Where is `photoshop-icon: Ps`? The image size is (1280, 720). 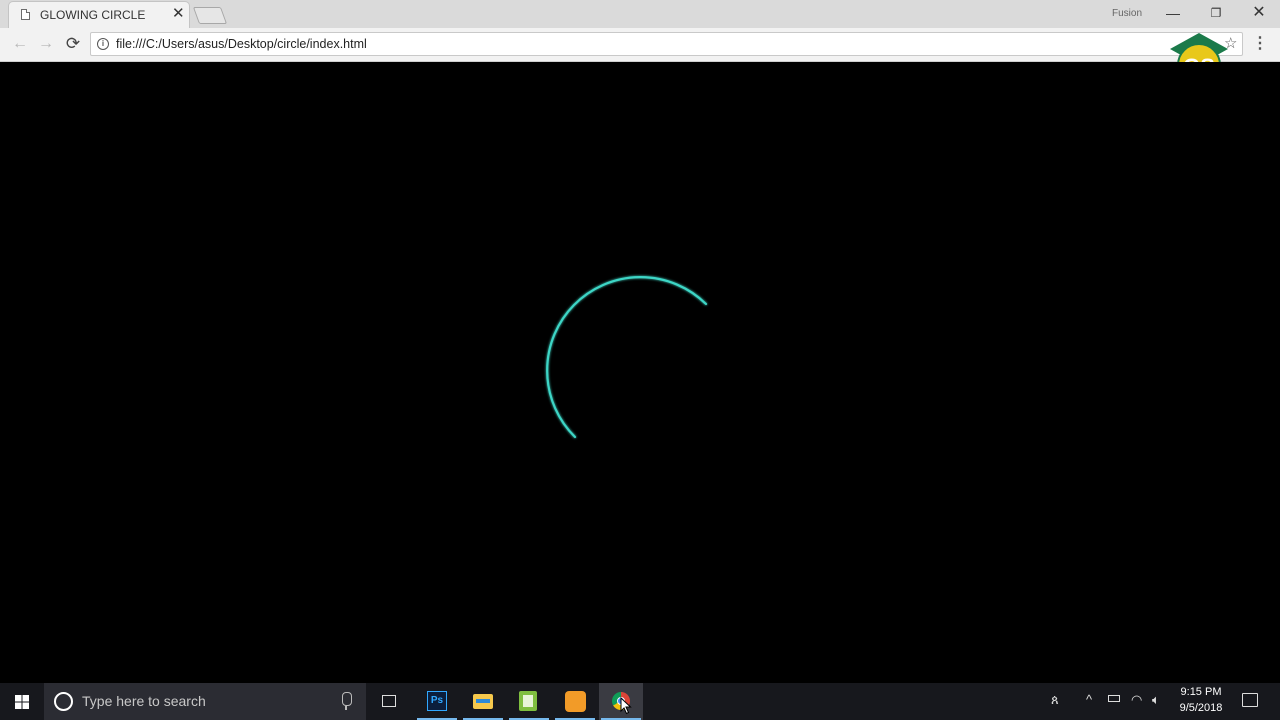
photoshop-icon: Ps is located at coordinates (437, 701).